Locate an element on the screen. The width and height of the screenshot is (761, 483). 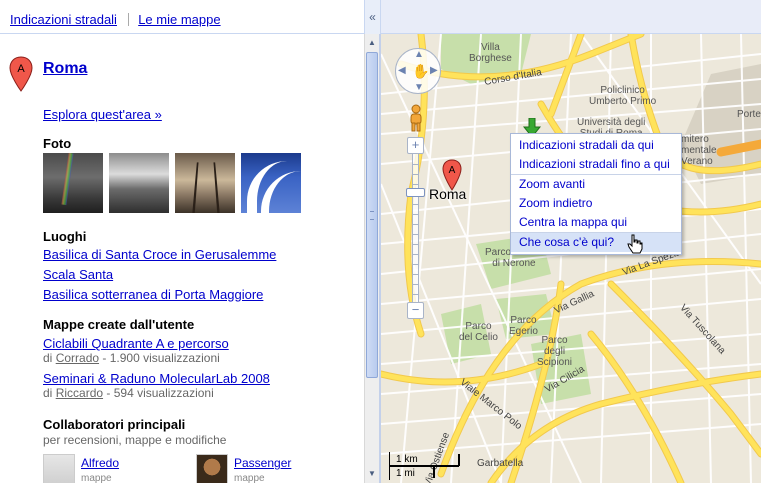
map-label-parco-celio: Parco del Celio is located at coordinates (478, 332).